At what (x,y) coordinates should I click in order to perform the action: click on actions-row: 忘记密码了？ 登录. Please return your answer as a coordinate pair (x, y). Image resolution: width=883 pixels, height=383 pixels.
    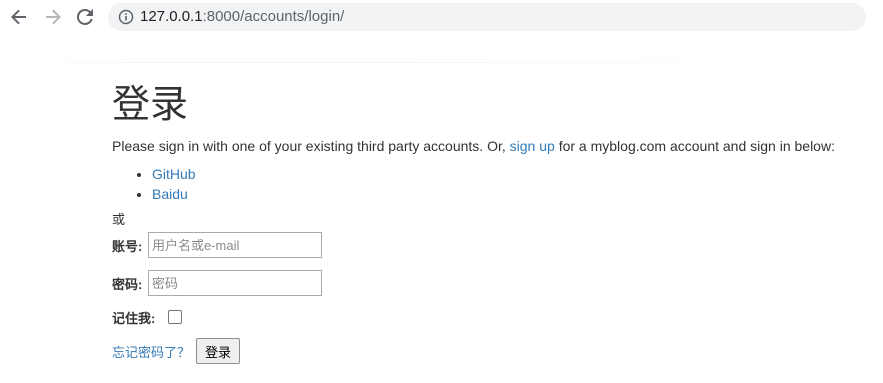
    Looking at the image, I should click on (492, 351).